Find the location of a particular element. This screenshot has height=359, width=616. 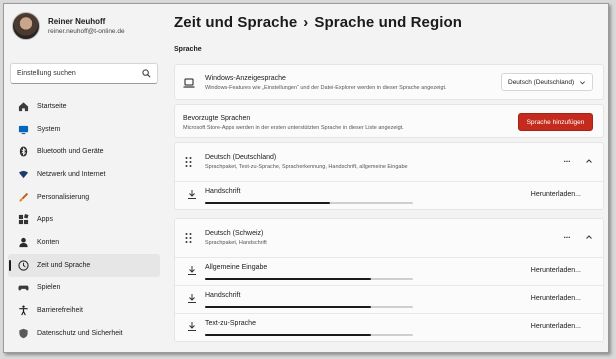

avatar is located at coordinates (26, 26).